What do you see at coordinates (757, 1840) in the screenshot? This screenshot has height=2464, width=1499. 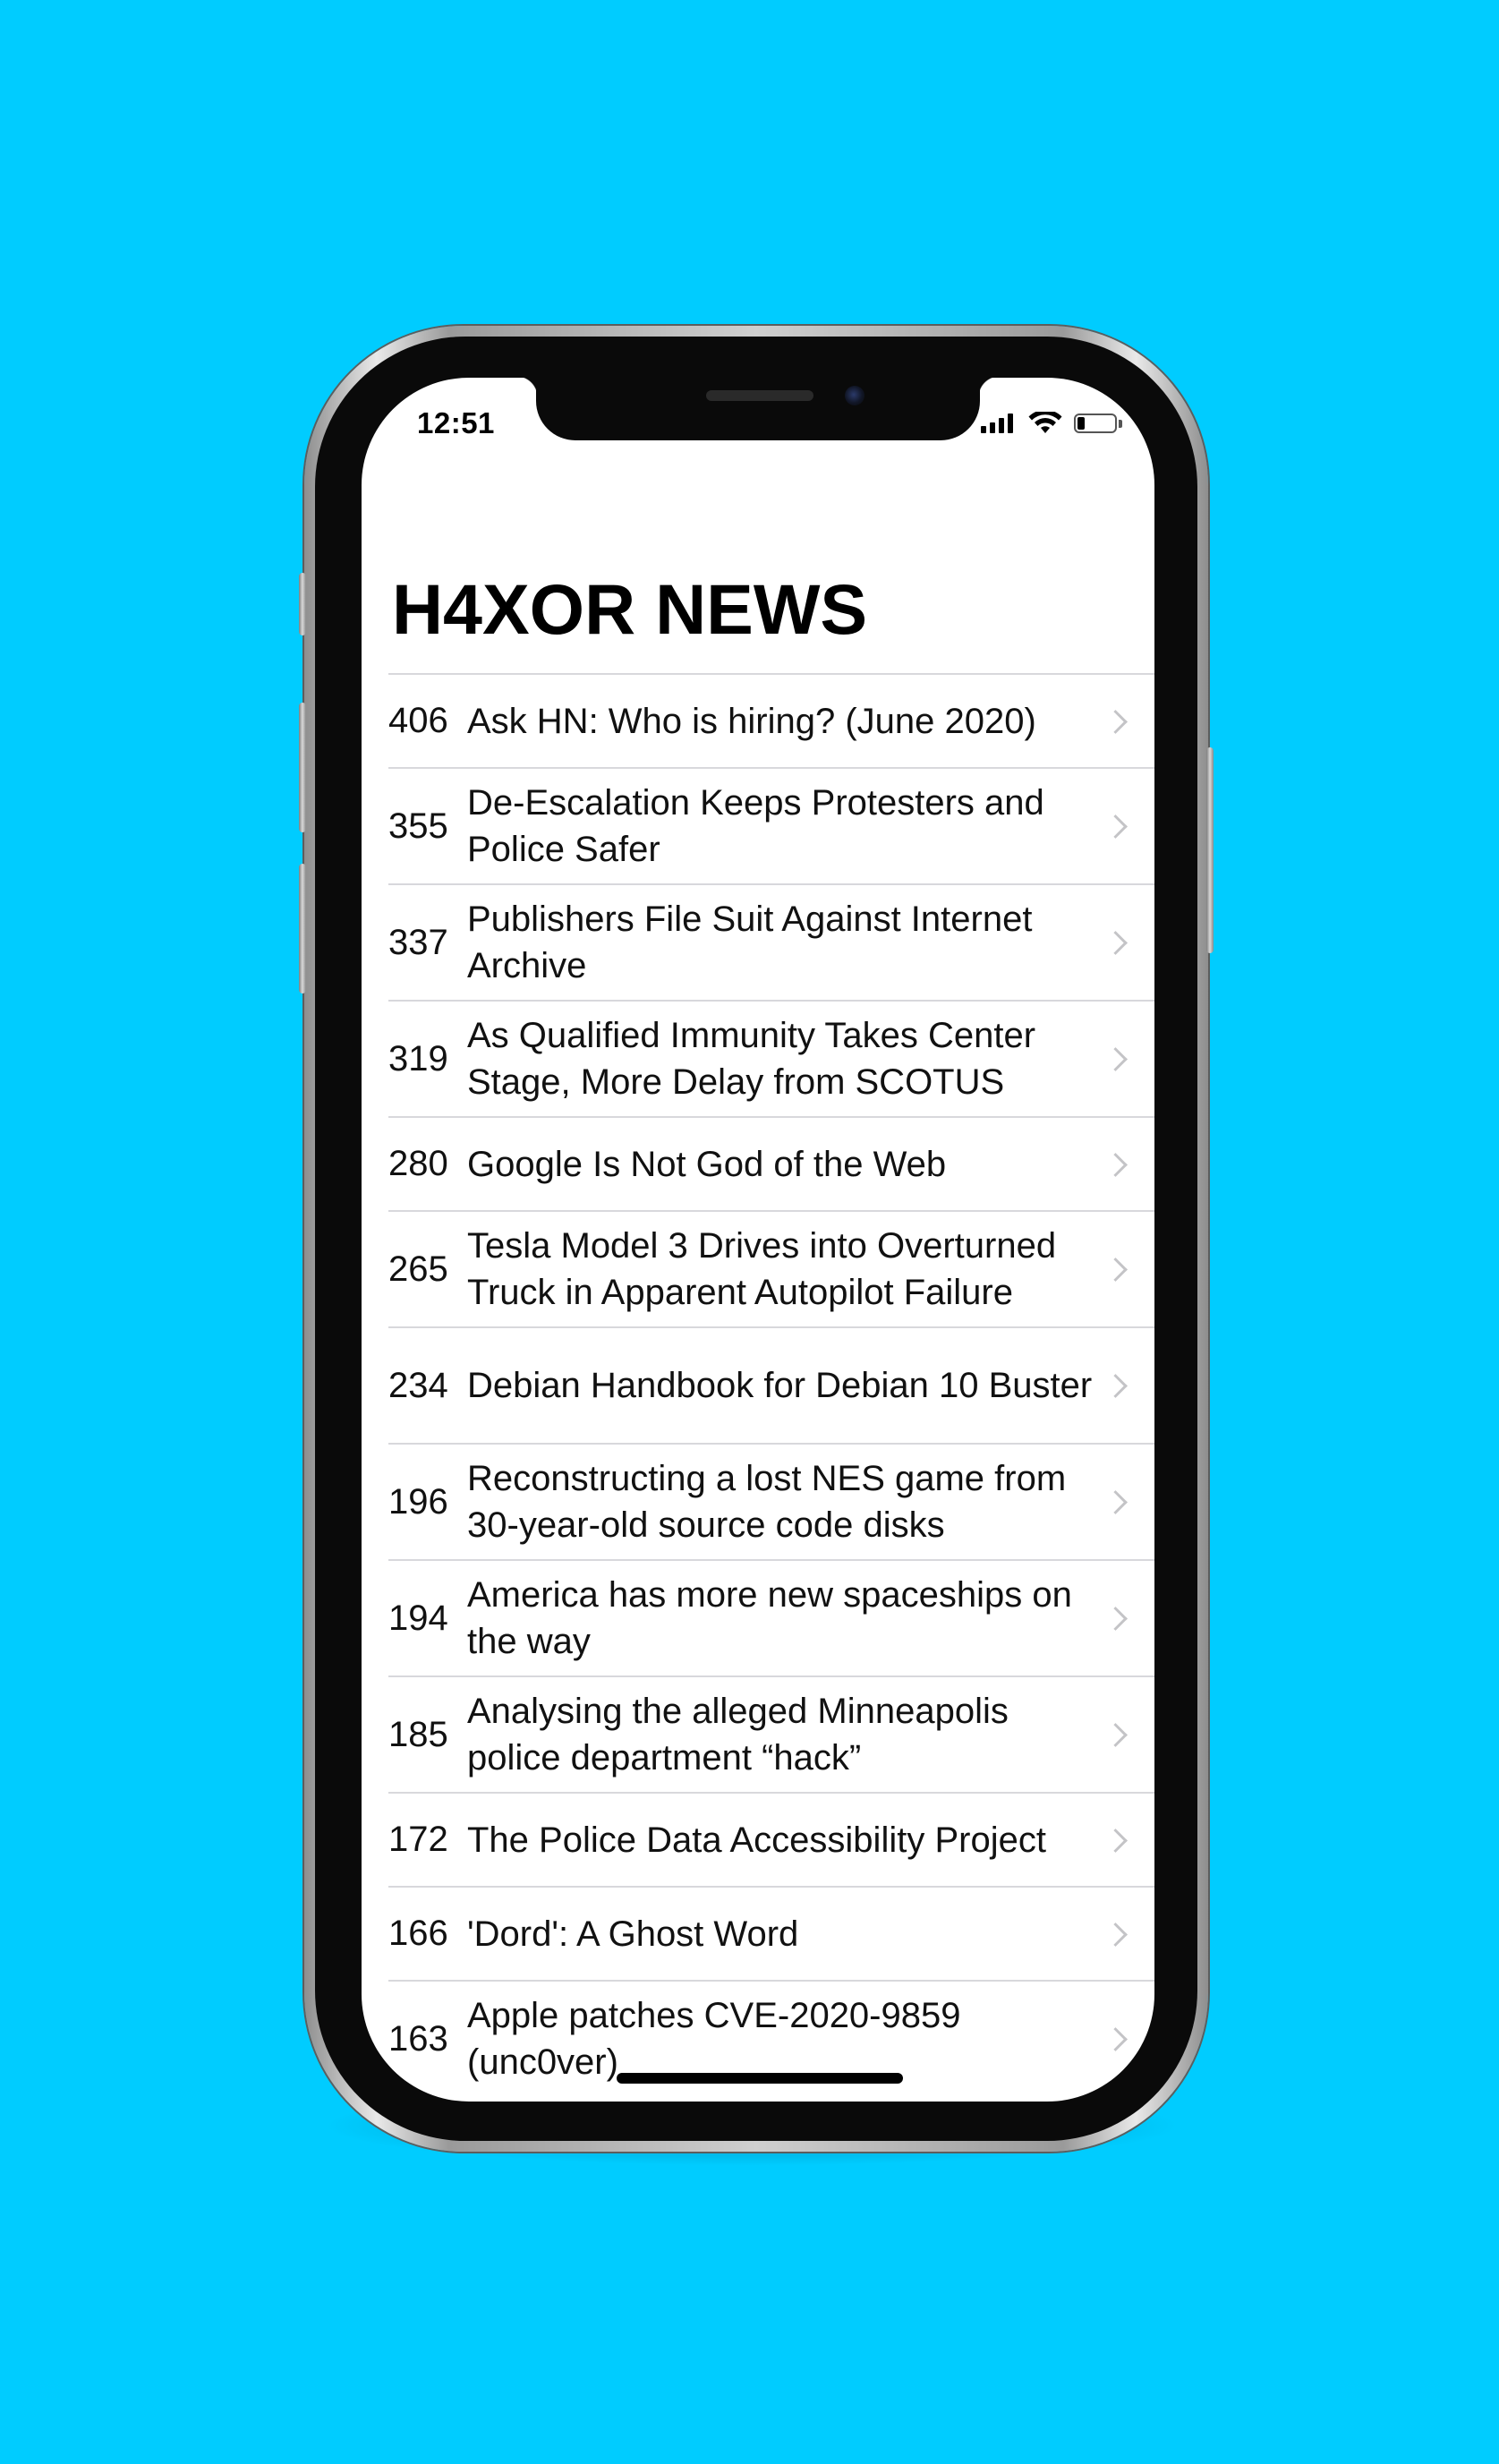 I see `story-title: The Police Data Accessibility Project` at bounding box center [757, 1840].